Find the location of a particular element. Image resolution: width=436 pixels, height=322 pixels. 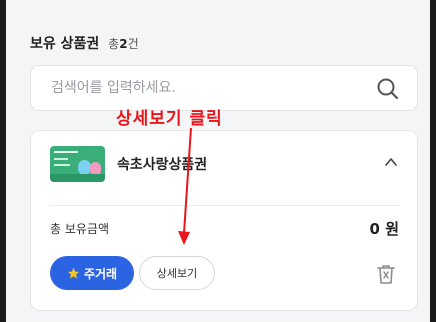

divider is located at coordinates (225, 205).